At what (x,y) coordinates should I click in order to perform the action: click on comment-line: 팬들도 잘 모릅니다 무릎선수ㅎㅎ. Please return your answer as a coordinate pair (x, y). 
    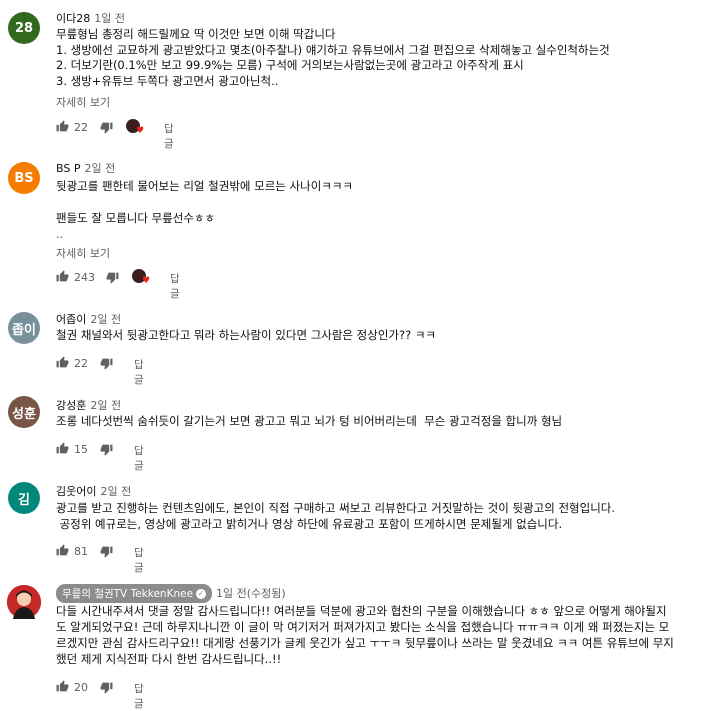
    Looking at the image, I should click on (136, 218).